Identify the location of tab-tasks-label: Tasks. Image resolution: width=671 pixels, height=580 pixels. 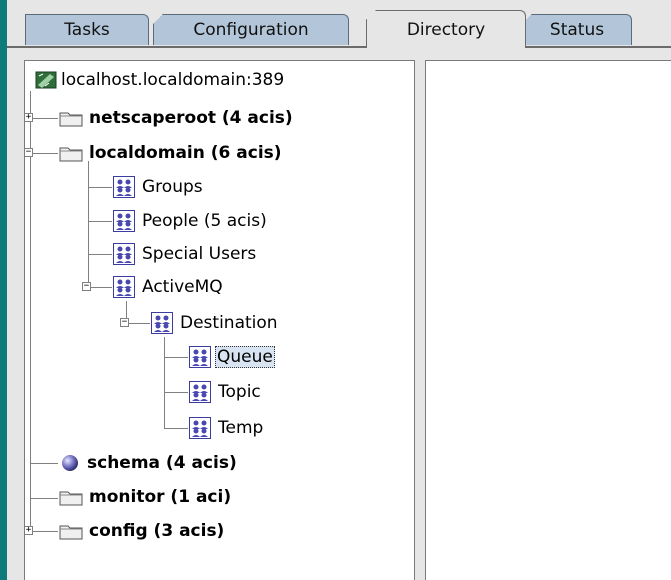
(87, 30).